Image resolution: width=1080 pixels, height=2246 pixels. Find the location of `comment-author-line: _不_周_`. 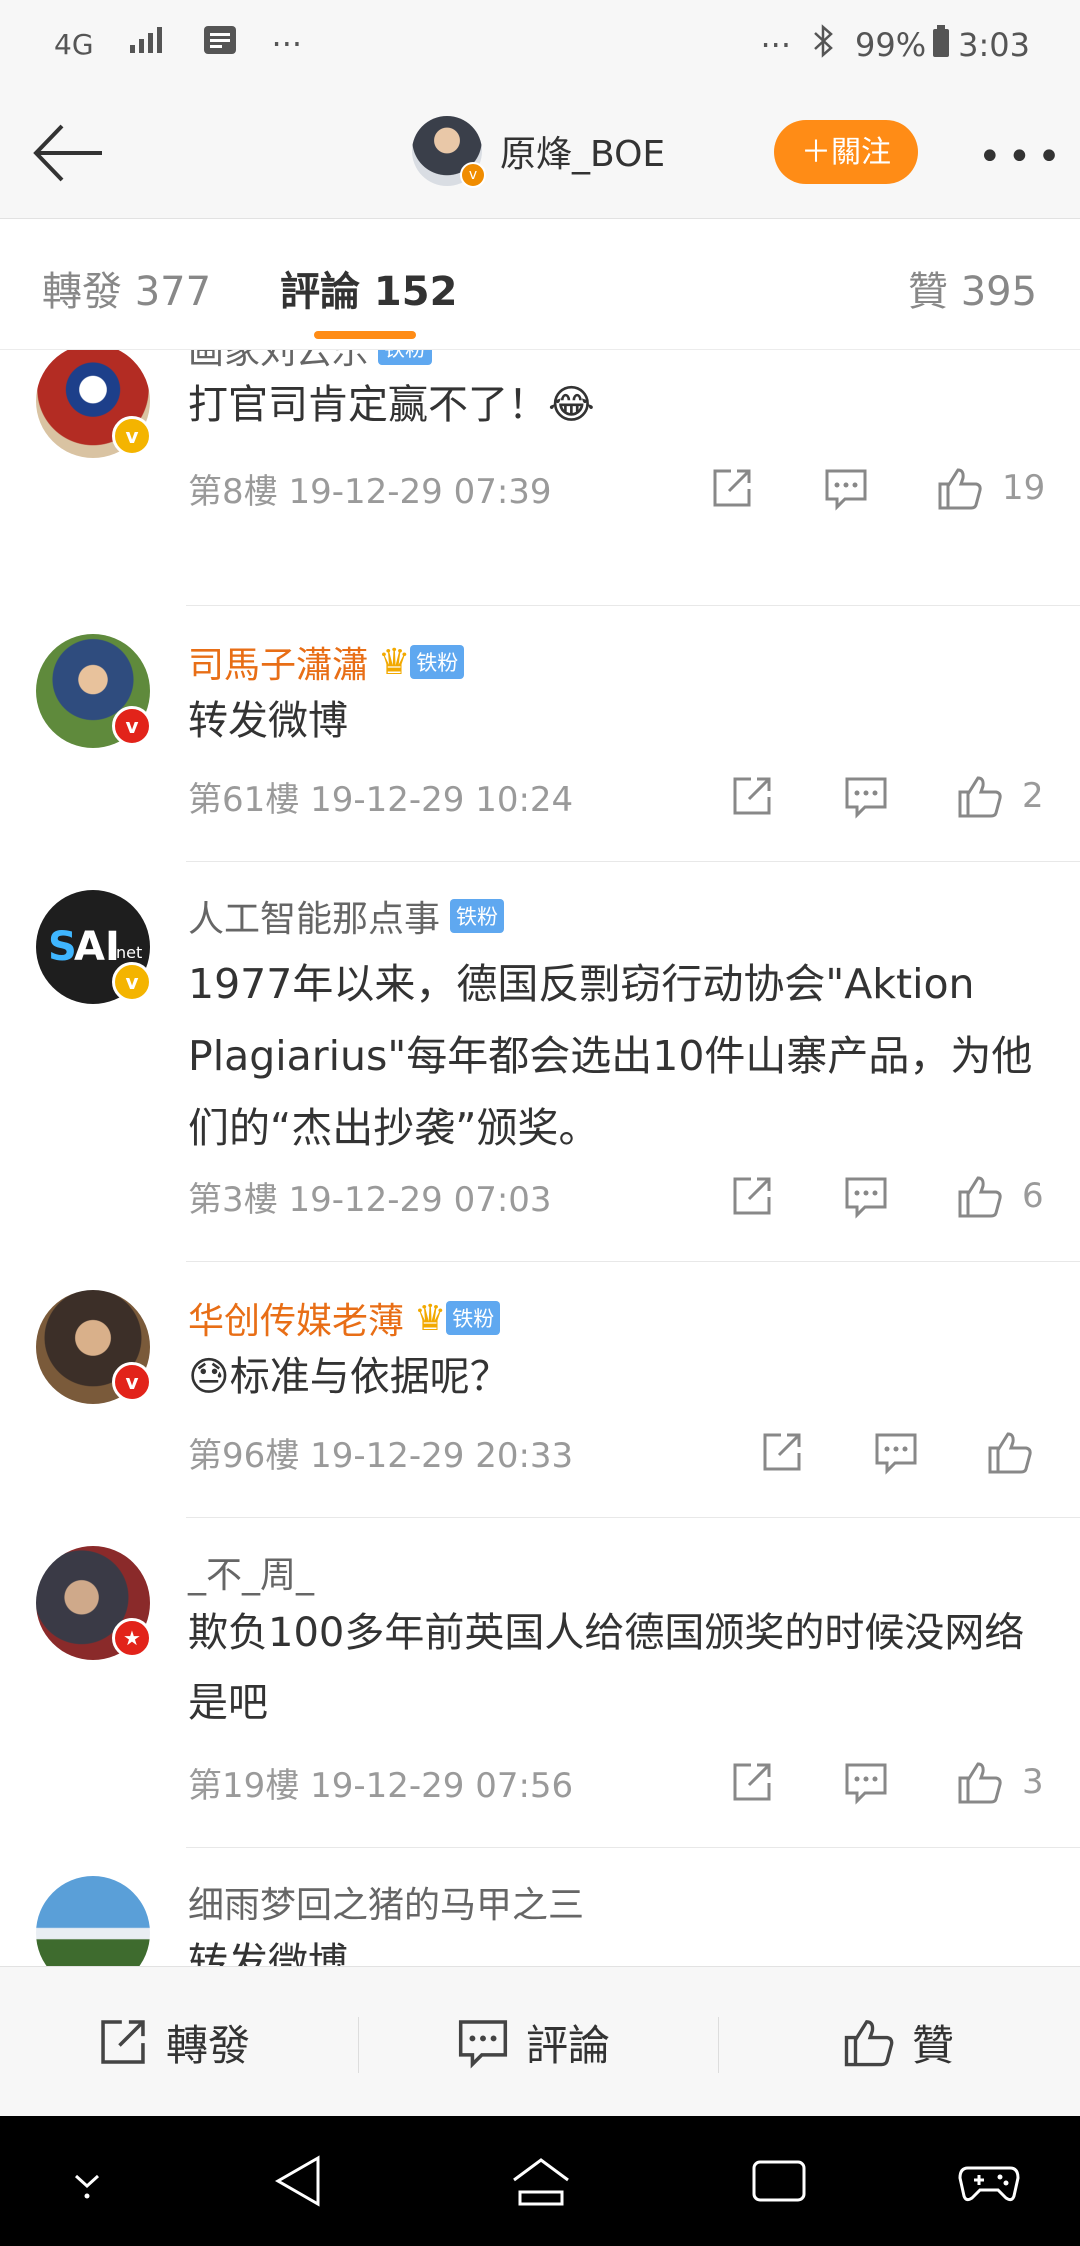

comment-author-line: _不_周_ is located at coordinates (251, 1572).